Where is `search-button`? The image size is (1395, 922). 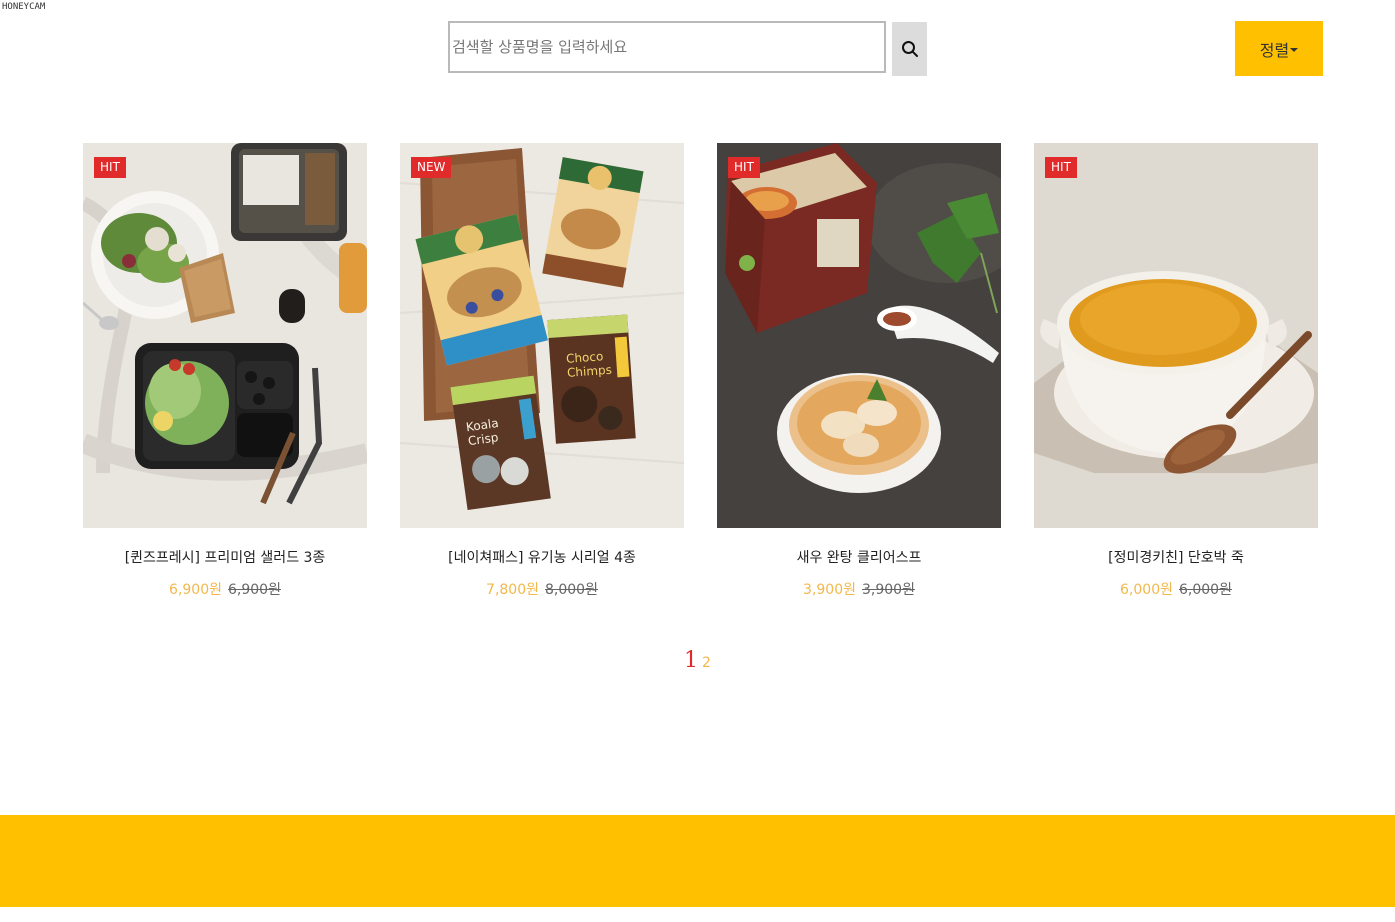 search-button is located at coordinates (909, 49).